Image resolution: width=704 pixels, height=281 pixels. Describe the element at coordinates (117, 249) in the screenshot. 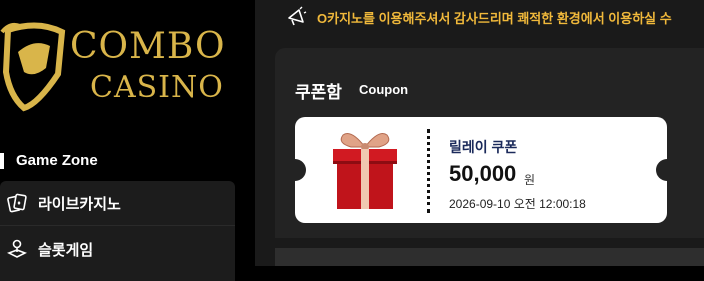

I see `sidebar-item-slot-game: 슬롯게임` at that location.